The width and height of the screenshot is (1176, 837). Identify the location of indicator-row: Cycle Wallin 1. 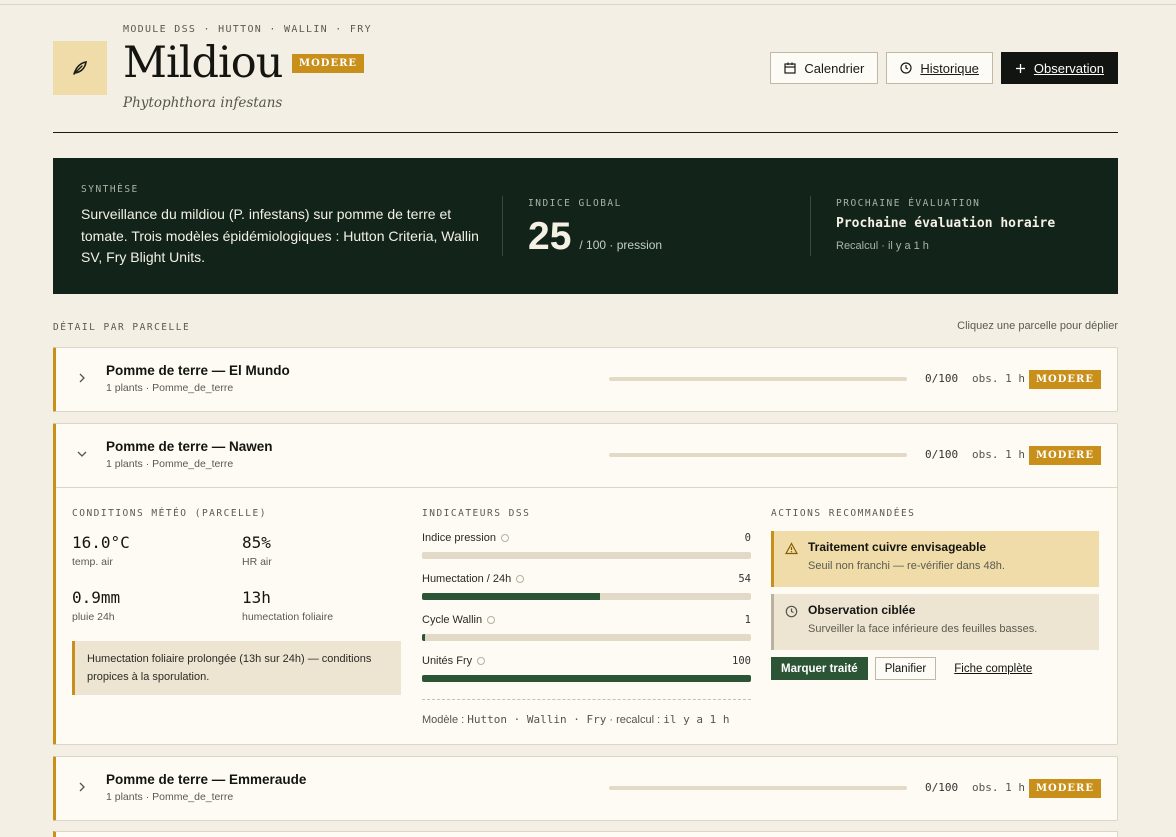
(586, 634).